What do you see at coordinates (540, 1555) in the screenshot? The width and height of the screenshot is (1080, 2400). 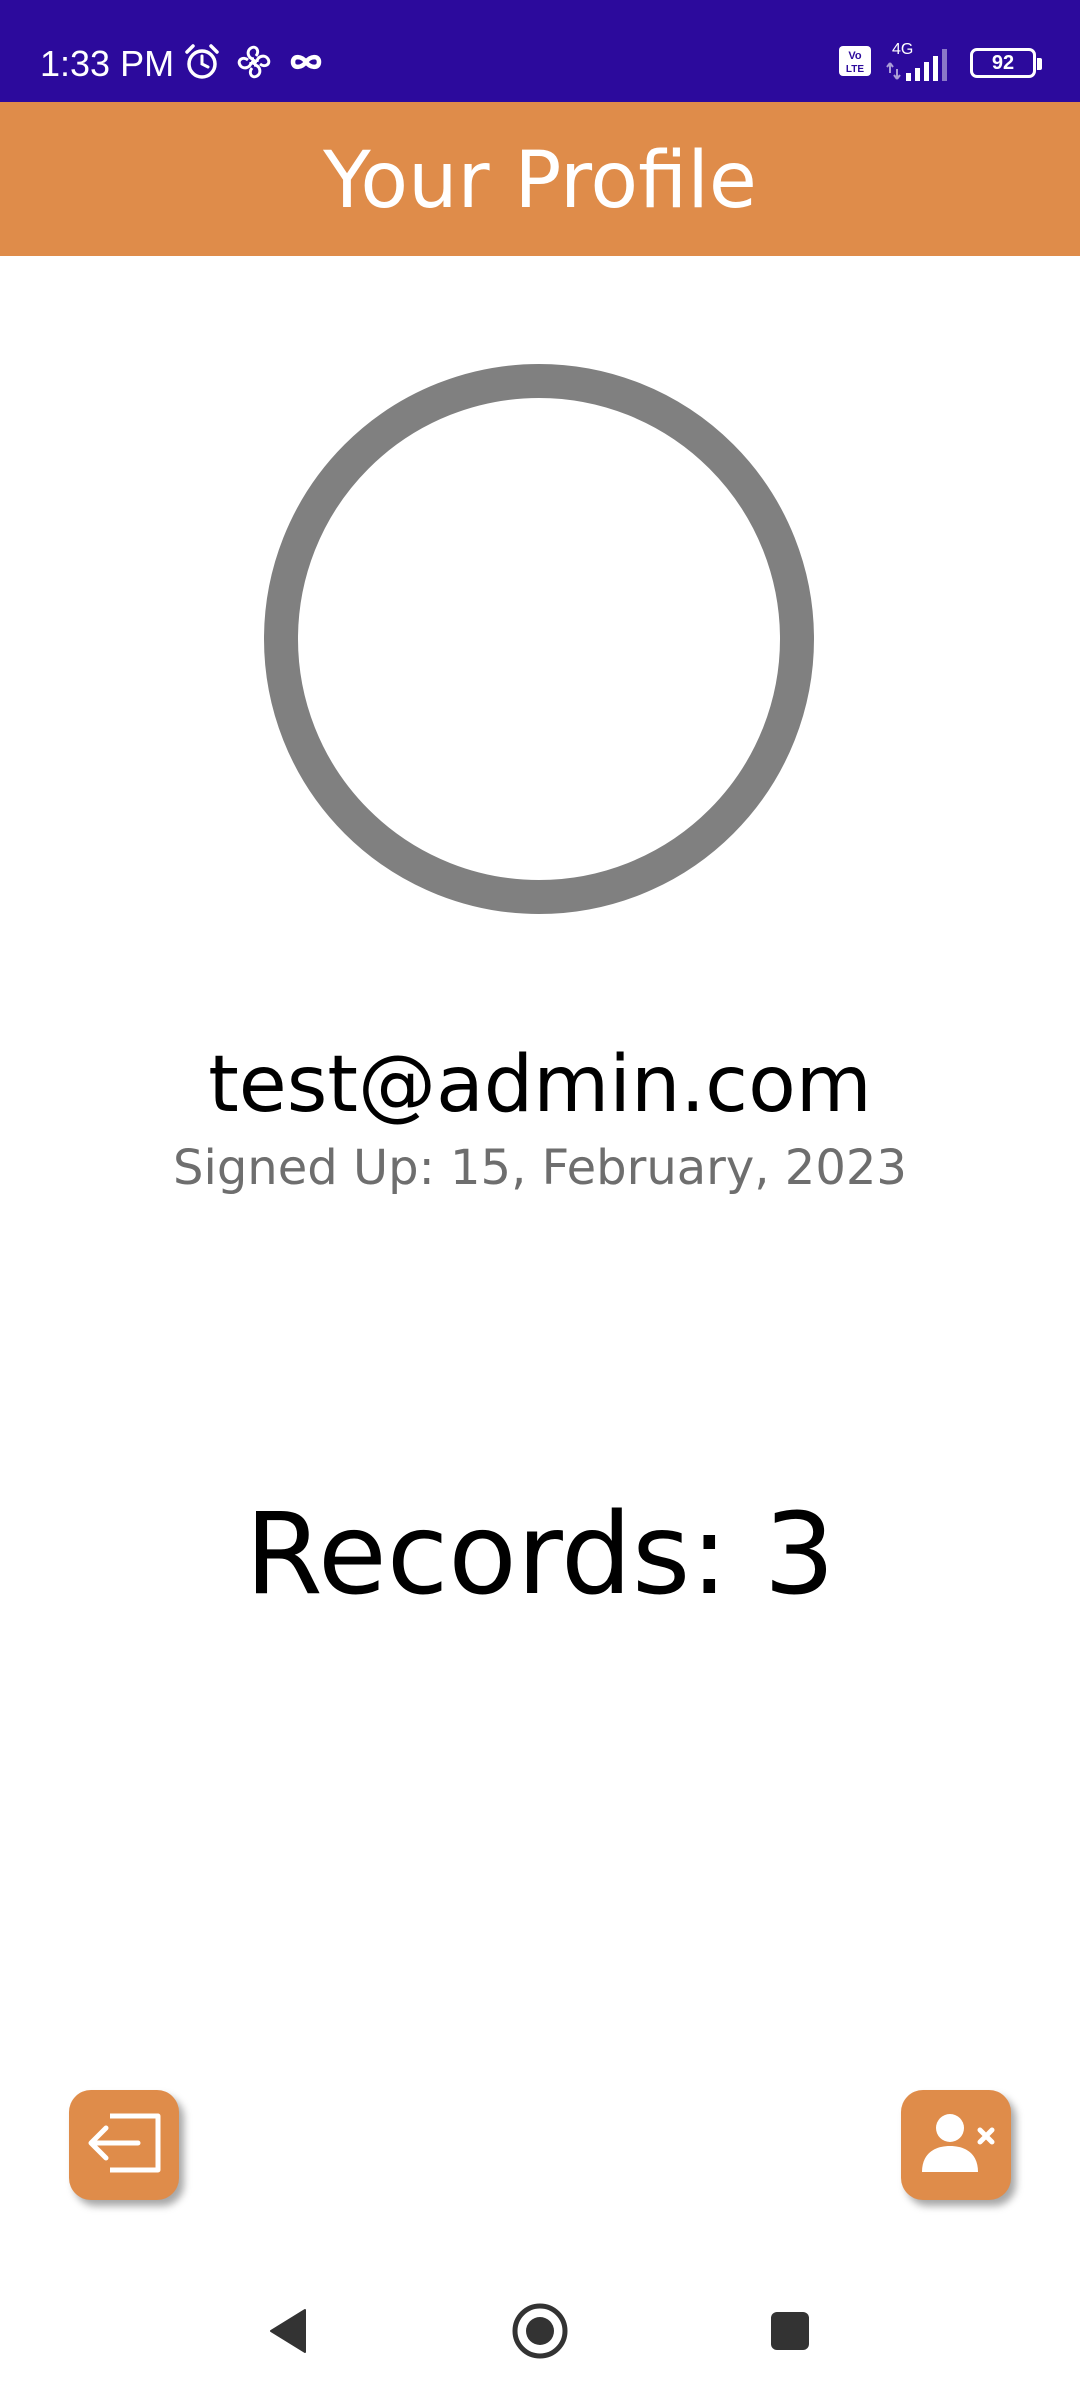 I see `records-count: Records: 3` at bounding box center [540, 1555].